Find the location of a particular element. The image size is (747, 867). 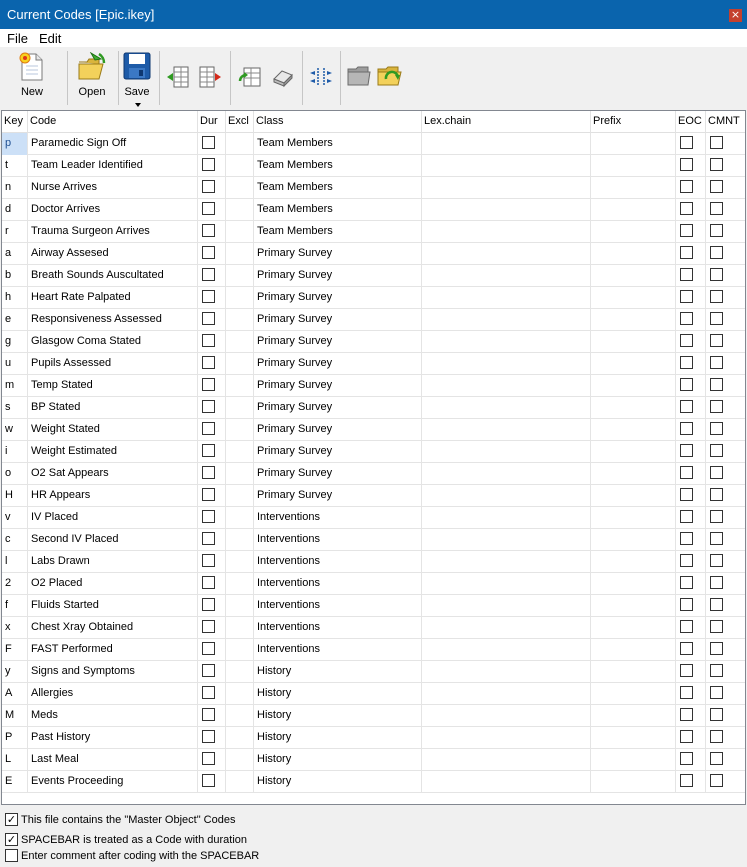

cell-key: n is located at coordinates (15, 188).